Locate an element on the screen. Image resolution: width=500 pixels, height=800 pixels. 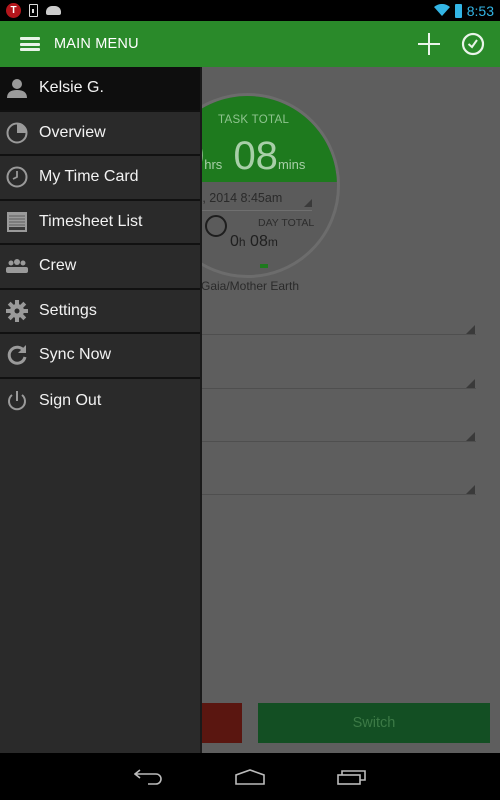
back-button is located at coordinates (148, 777).